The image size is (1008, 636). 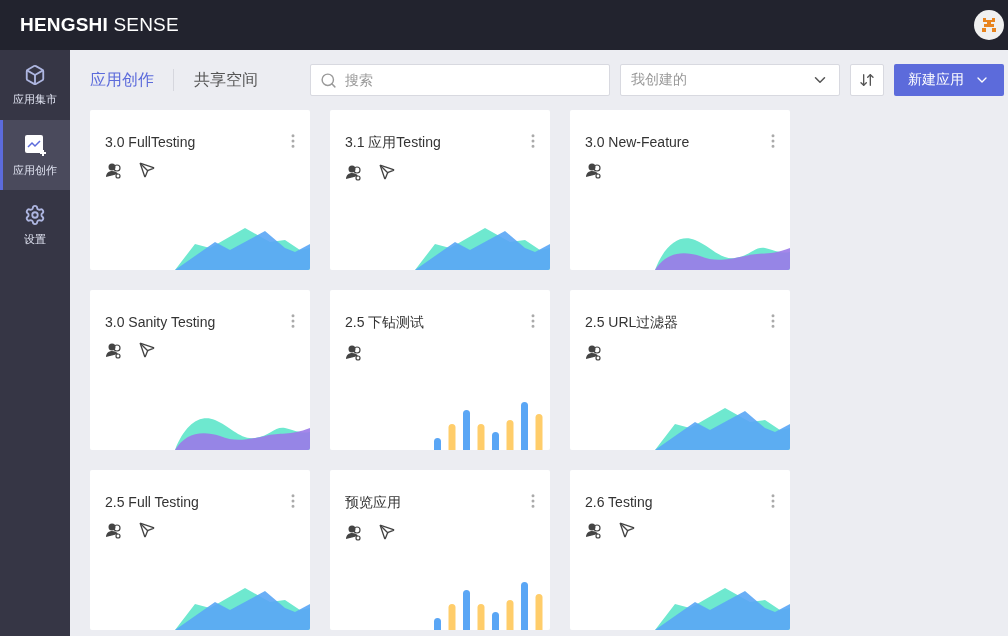 What do you see at coordinates (99, 25) in the screenshot?
I see `brand-logo: HENGSHI SENSE` at bounding box center [99, 25].